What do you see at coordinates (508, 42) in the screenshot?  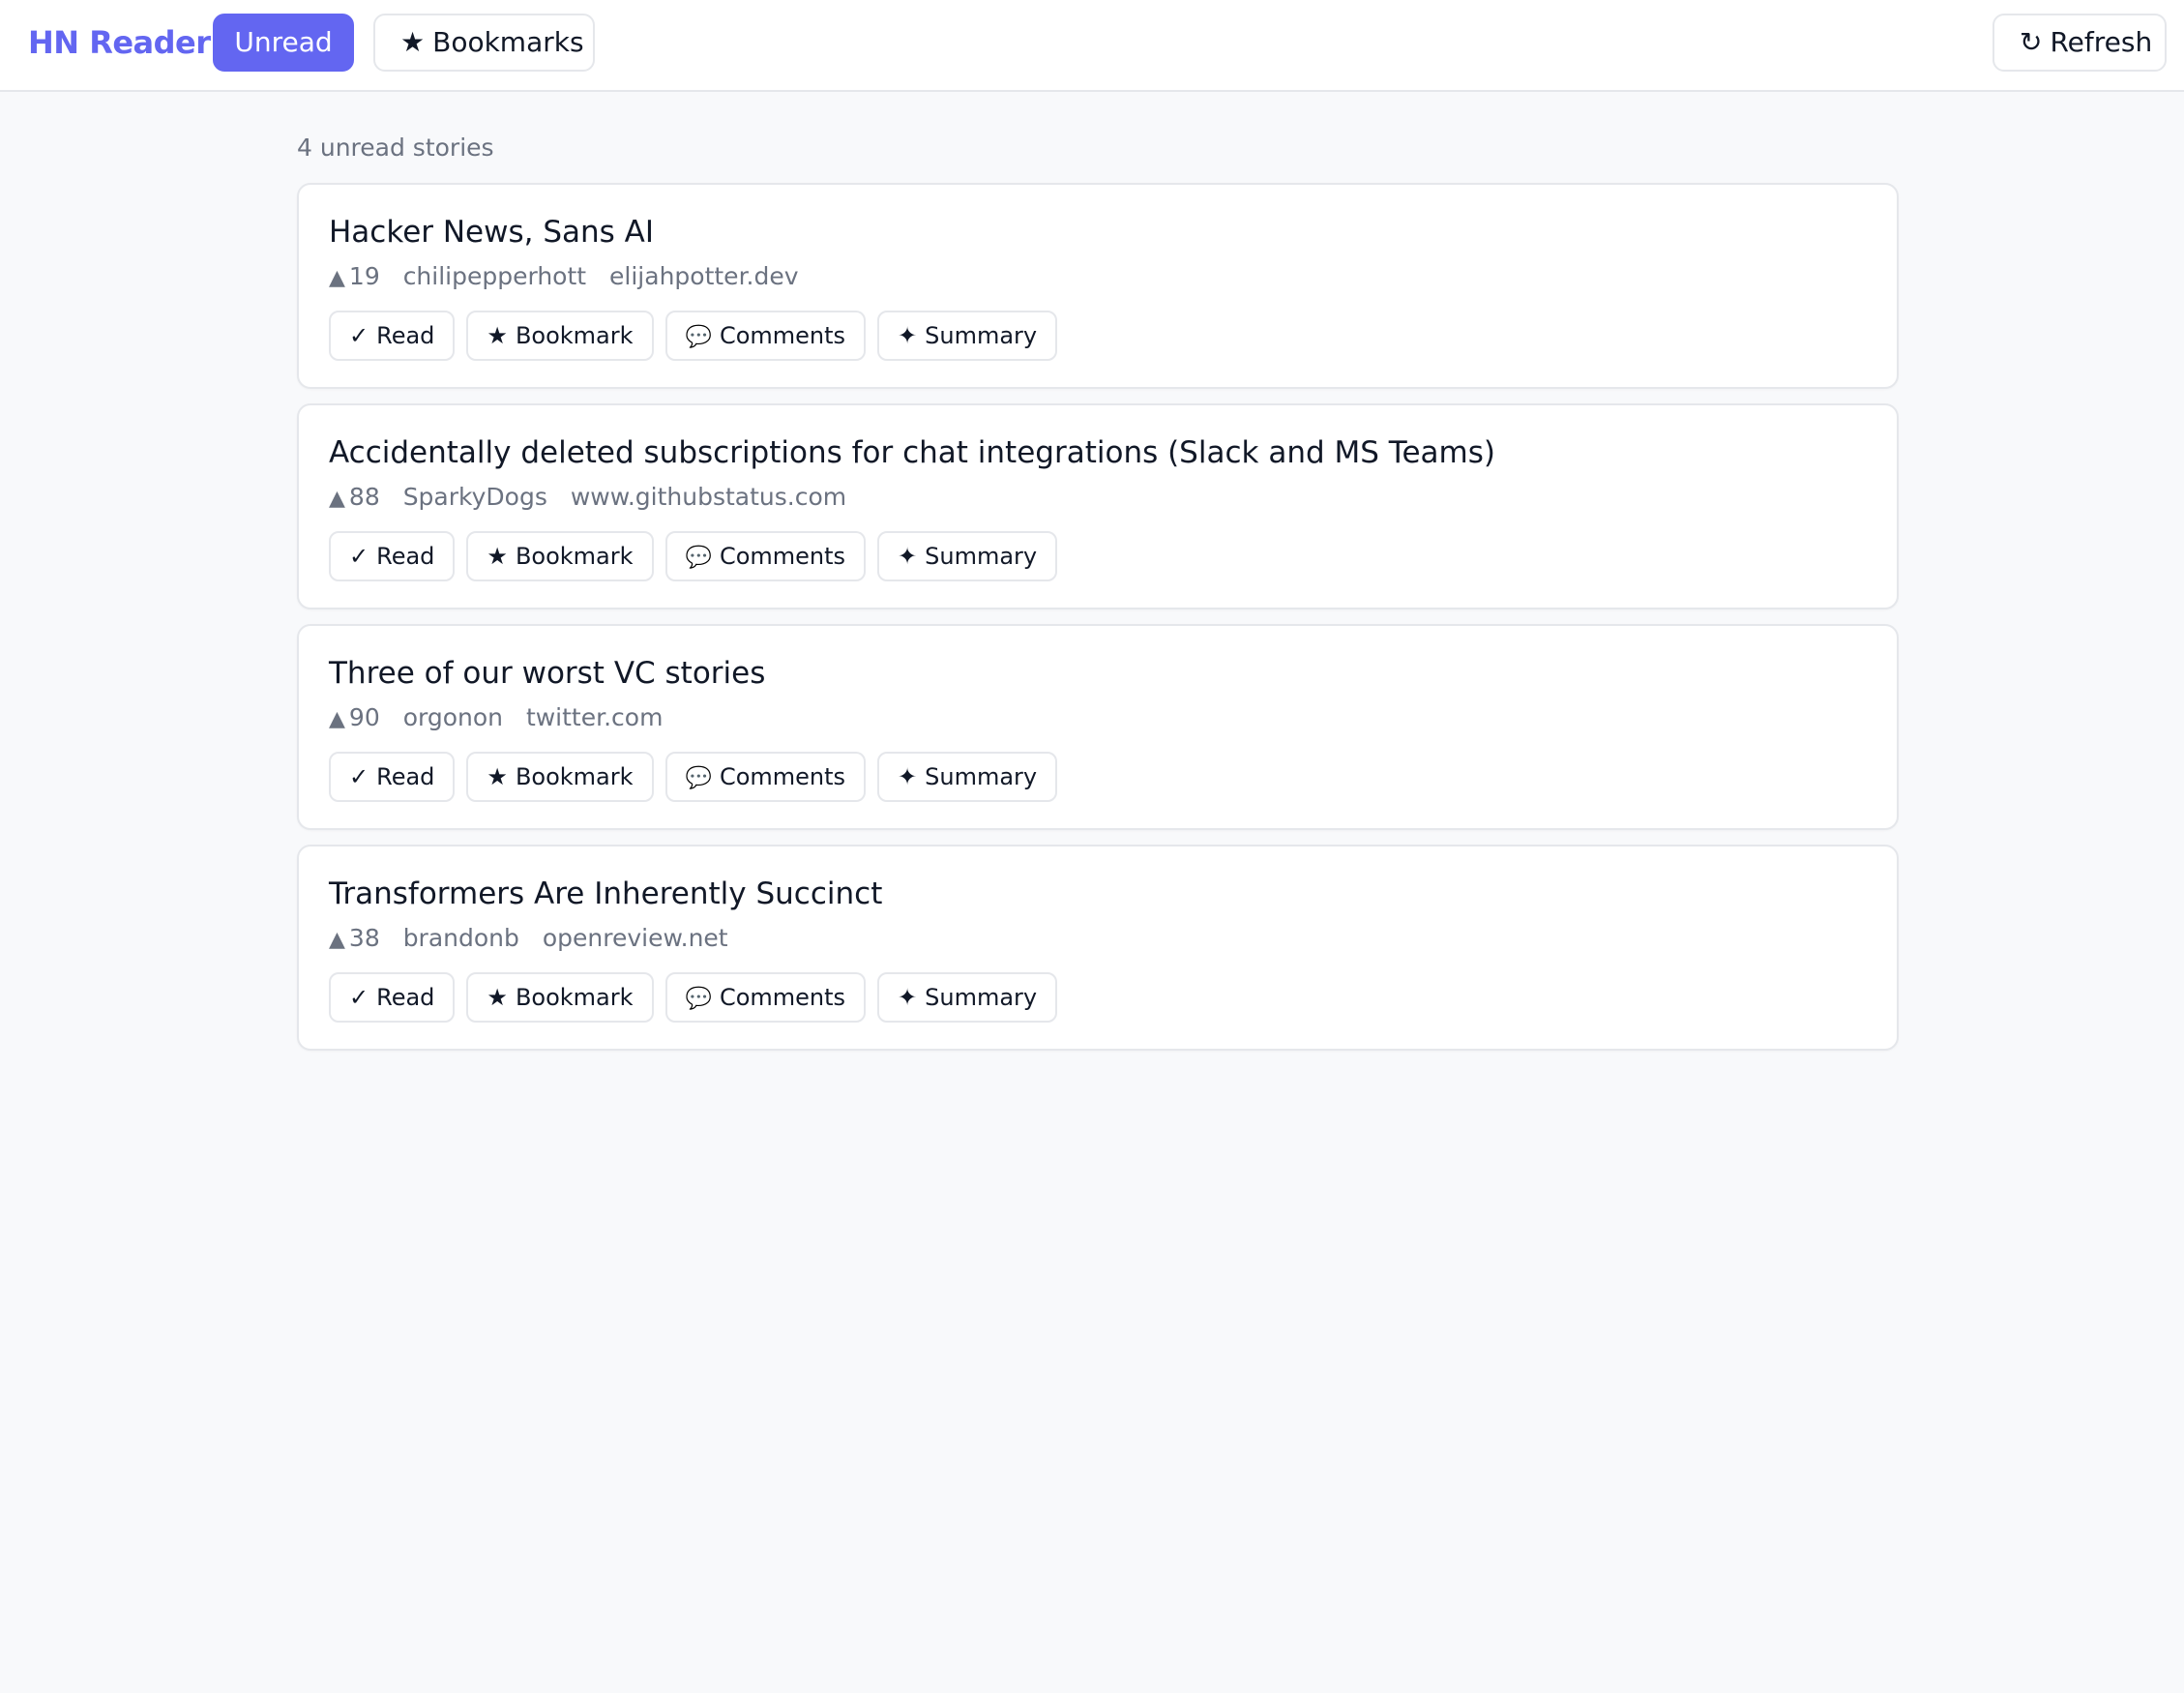 I see `bookmarks-tab-label: Bookmarks` at bounding box center [508, 42].